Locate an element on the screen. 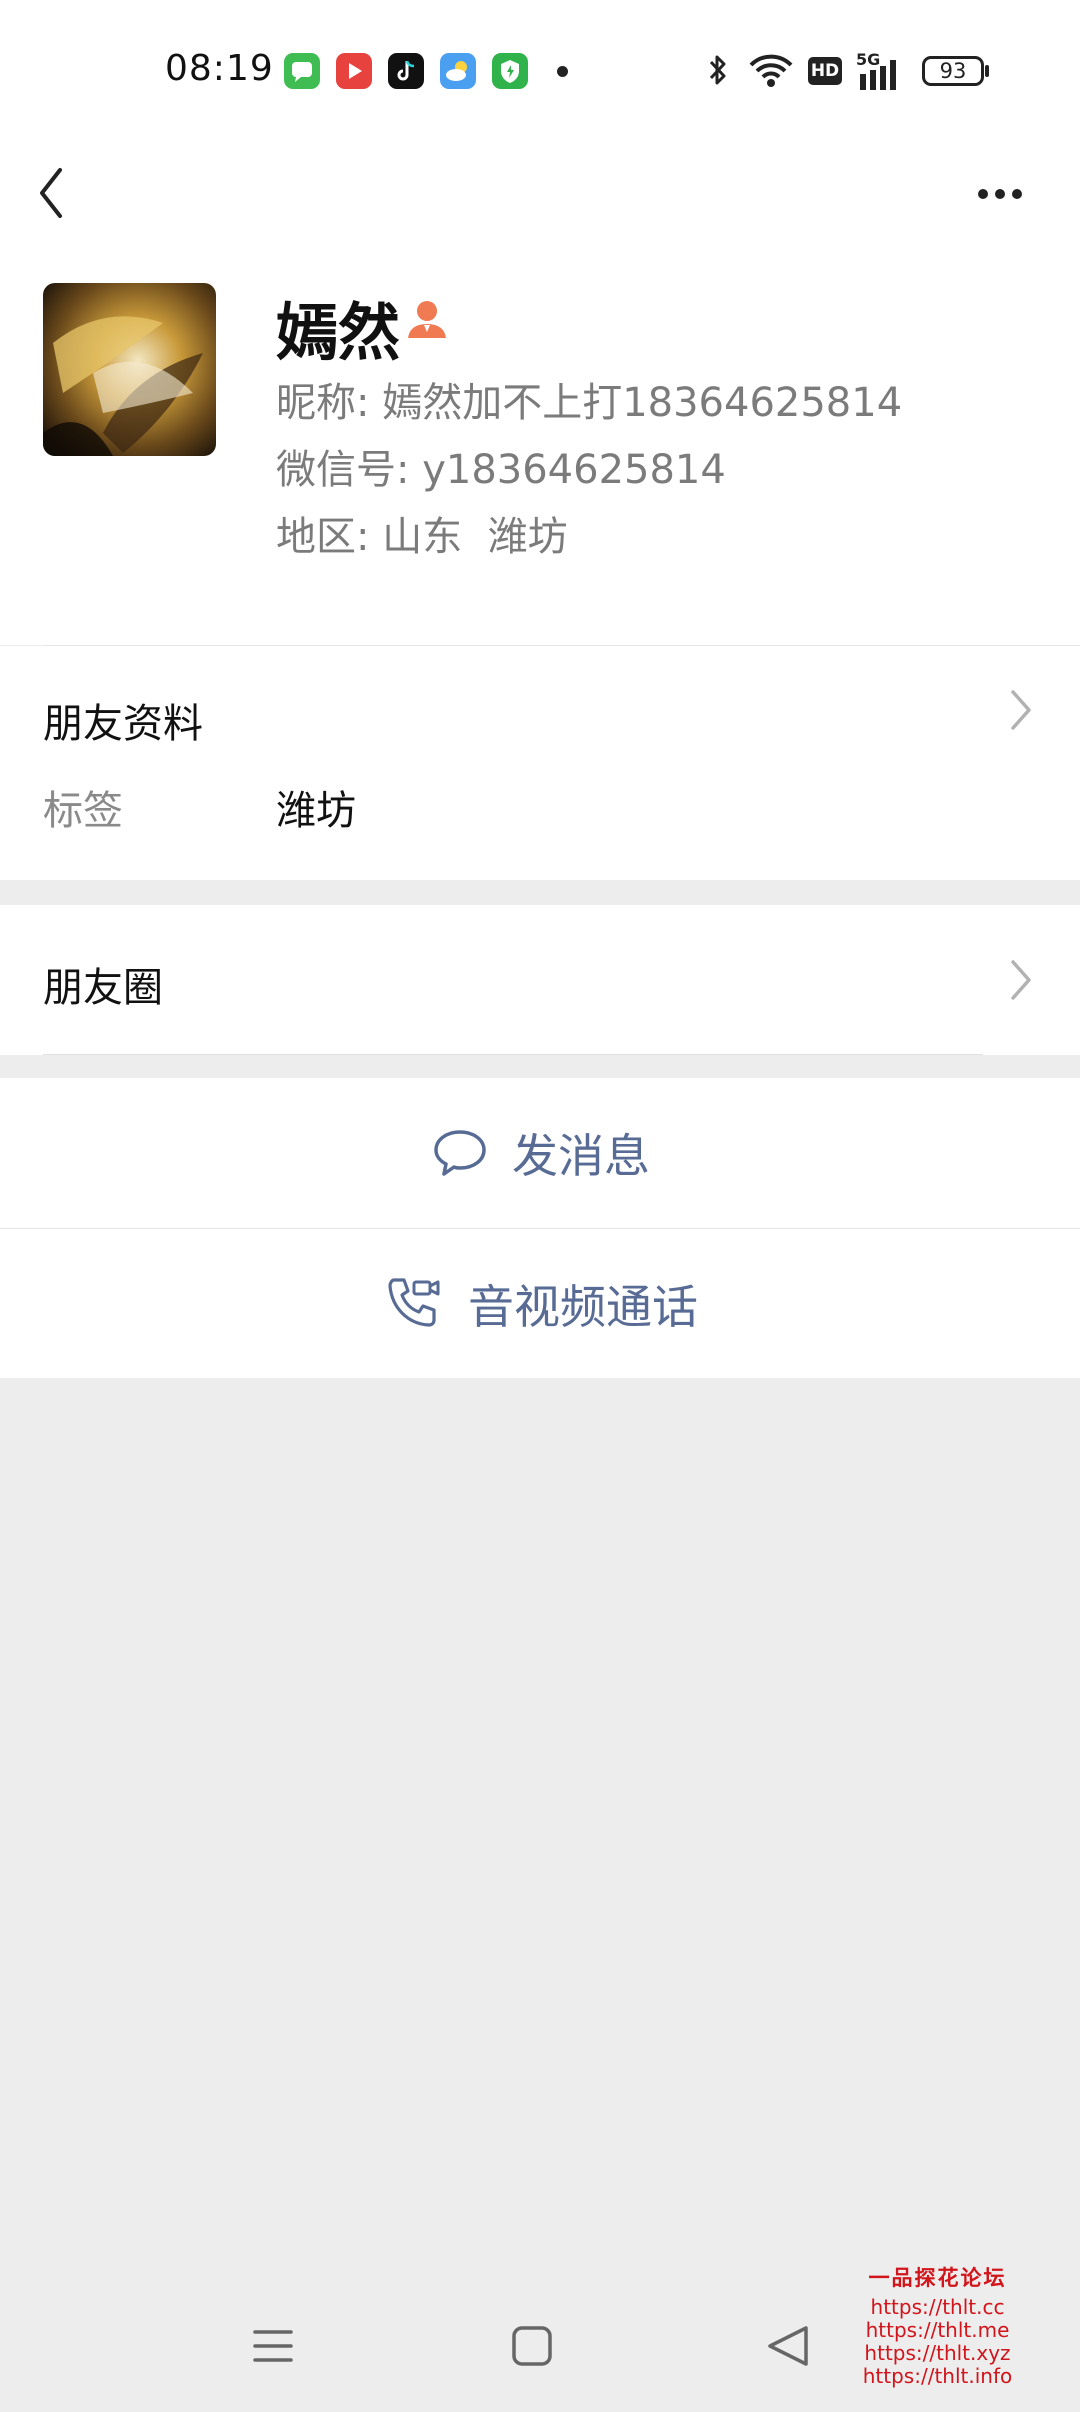 The image size is (1080, 2412). tag-value: 潍坊 is located at coordinates (316, 811).